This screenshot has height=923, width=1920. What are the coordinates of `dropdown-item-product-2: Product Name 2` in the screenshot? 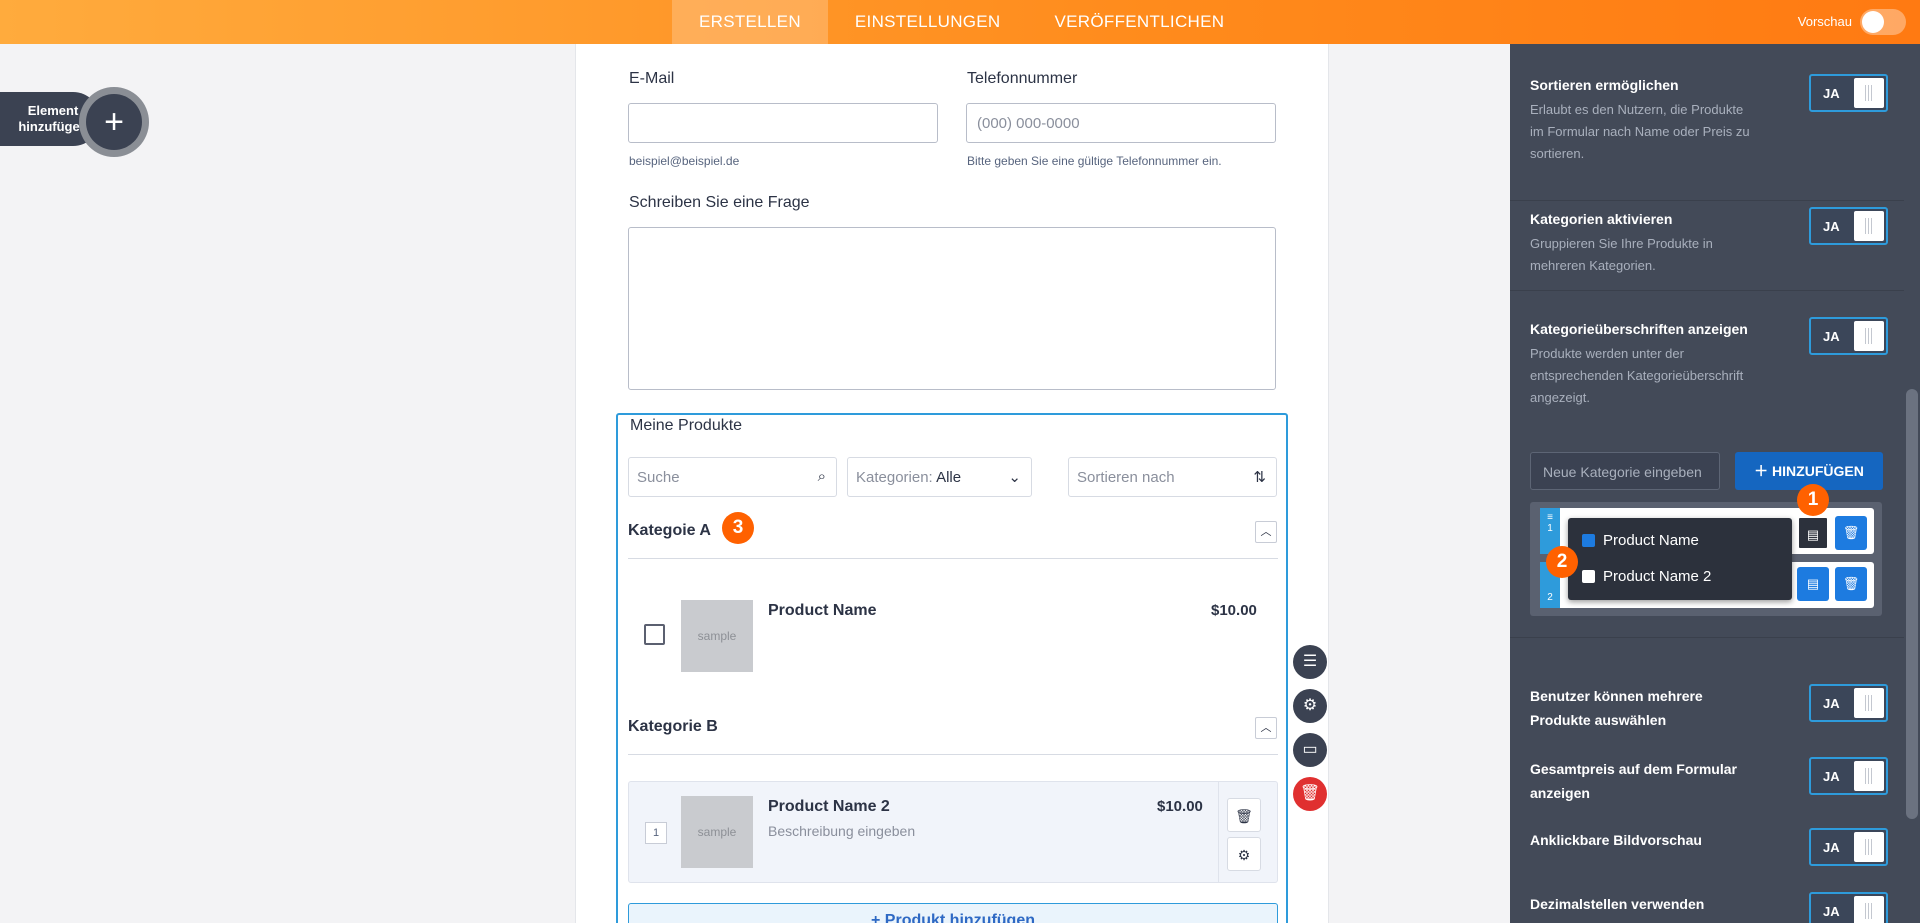 It's located at (1646, 576).